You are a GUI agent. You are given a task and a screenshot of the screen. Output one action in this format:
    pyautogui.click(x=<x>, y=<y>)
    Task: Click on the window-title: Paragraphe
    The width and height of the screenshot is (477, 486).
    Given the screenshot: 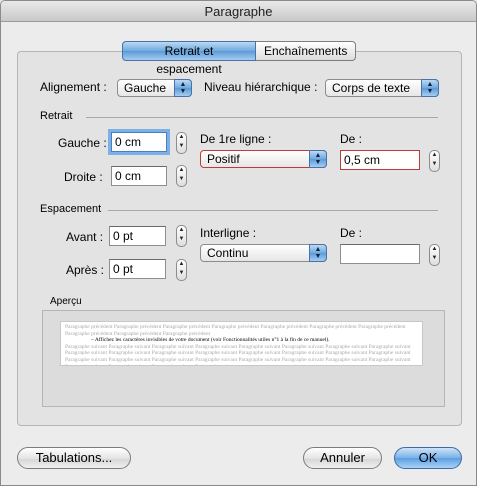 What is the action you would take?
    pyautogui.click(x=238, y=11)
    